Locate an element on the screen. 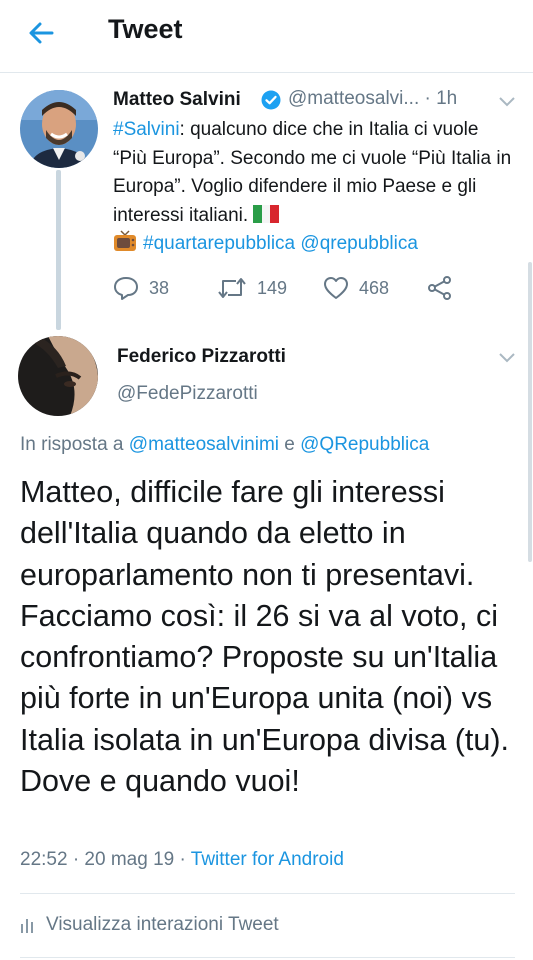 This screenshot has width=533, height=960. author-handle: @FedePizzarotti is located at coordinates (187, 394).